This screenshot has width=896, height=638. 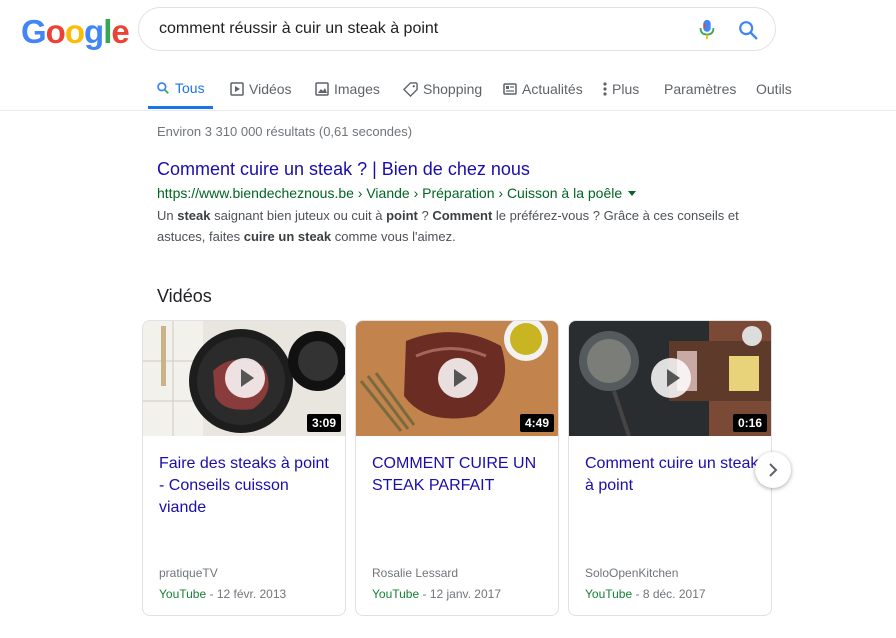 What do you see at coordinates (460, 475) in the screenshot?
I see `video-title: COMMENT CUIRE UN STEAK PARFAIT` at bounding box center [460, 475].